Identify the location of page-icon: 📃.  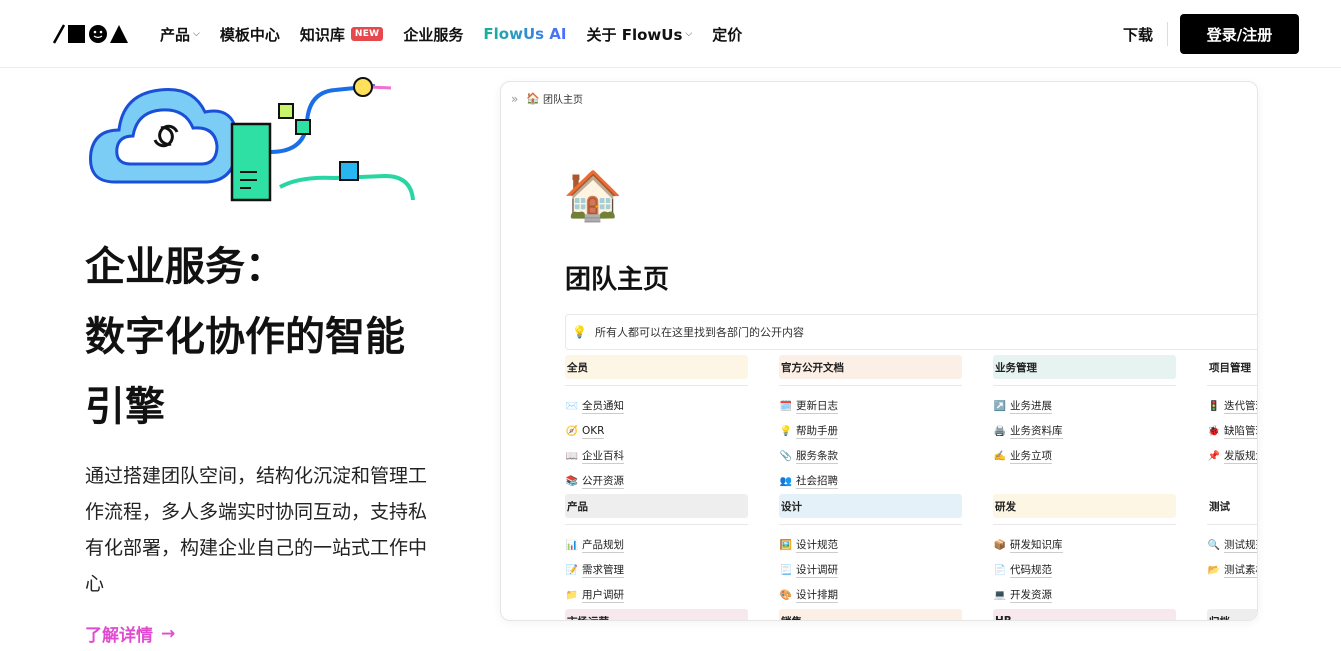
(786, 570).